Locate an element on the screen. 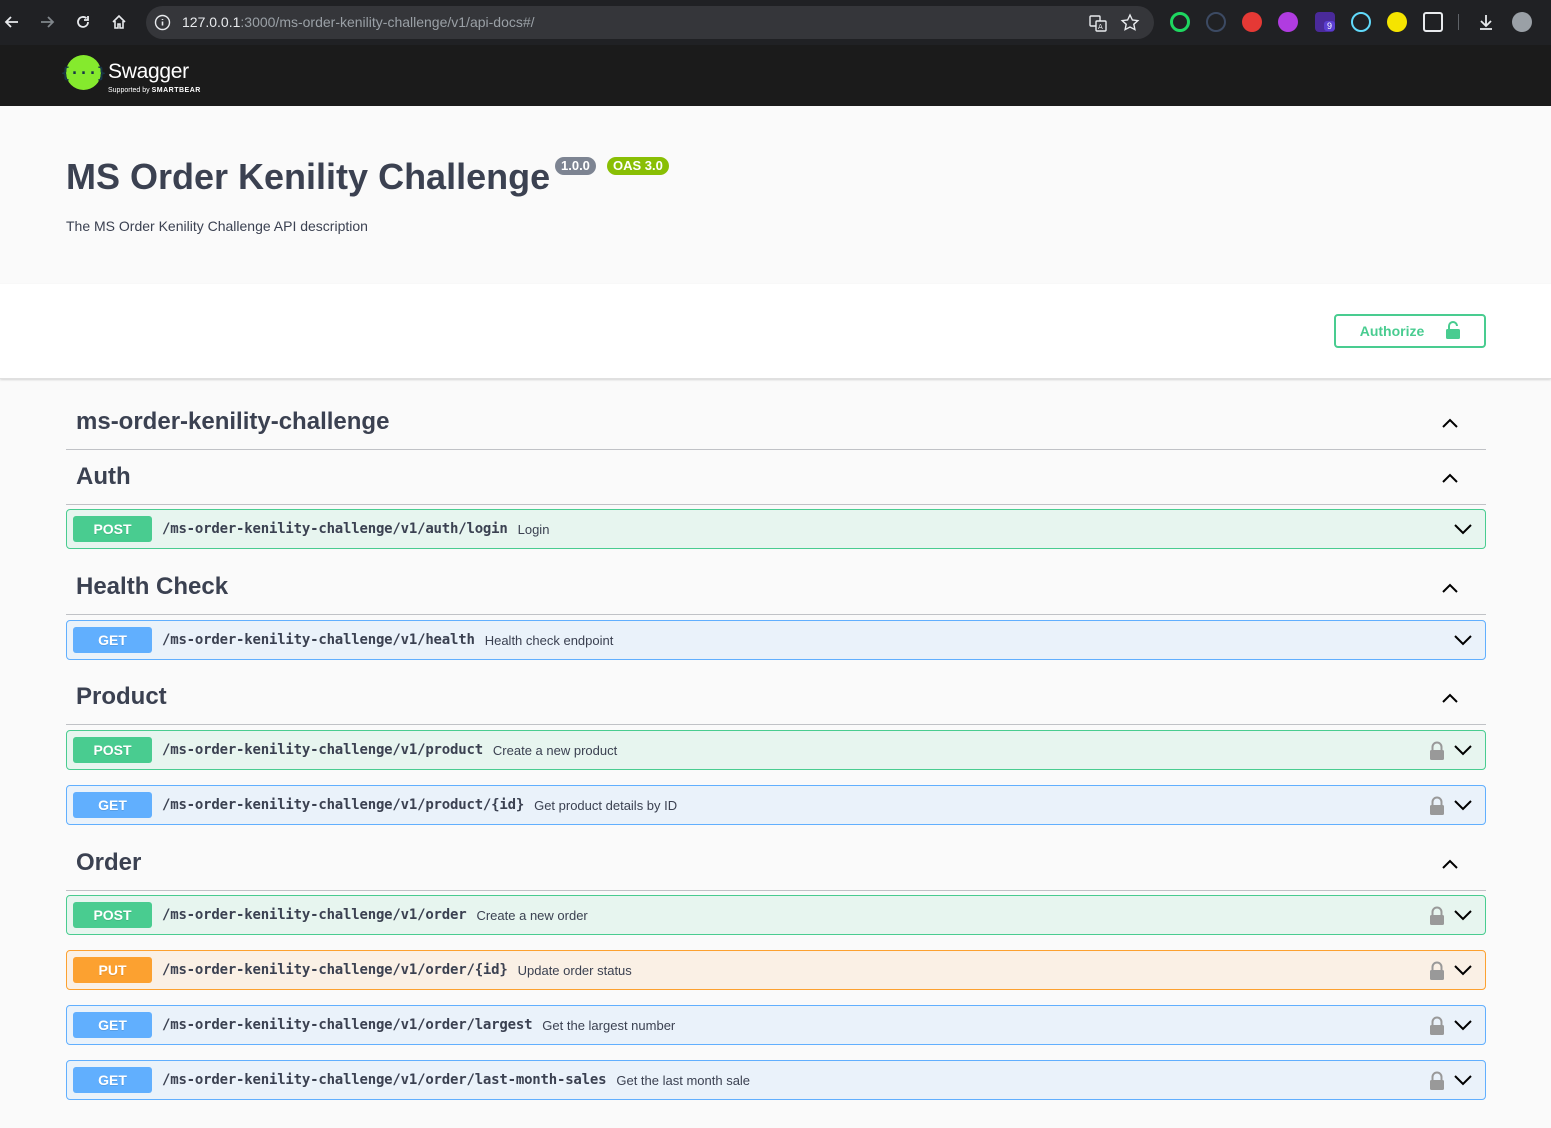 The width and height of the screenshot is (1551, 1128). authorize-button: Authorize is located at coordinates (1410, 331).